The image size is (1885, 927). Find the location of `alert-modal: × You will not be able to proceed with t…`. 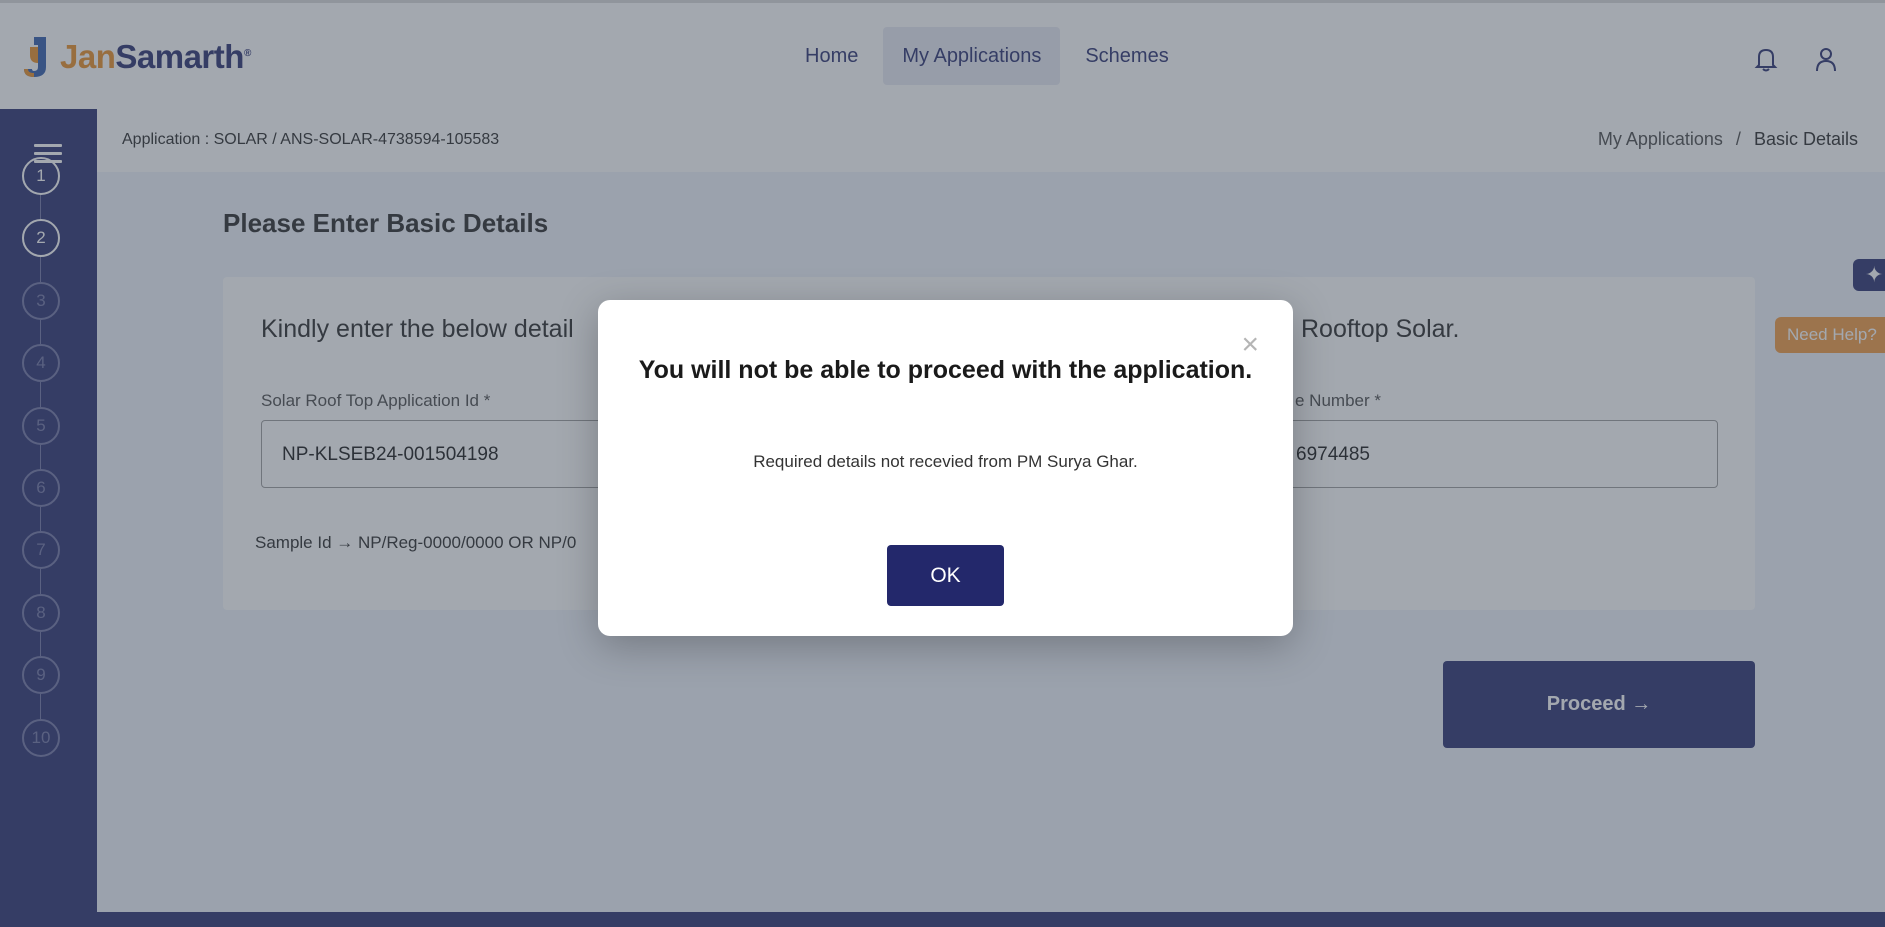

alert-modal: × You will not be able to proceed with t… is located at coordinates (945, 468).